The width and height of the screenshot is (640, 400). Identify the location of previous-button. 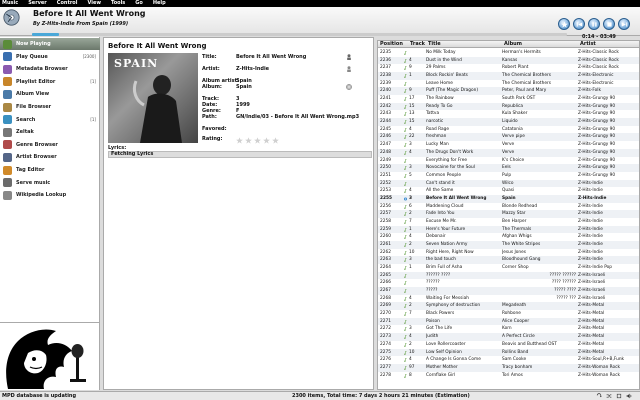
(579, 24).